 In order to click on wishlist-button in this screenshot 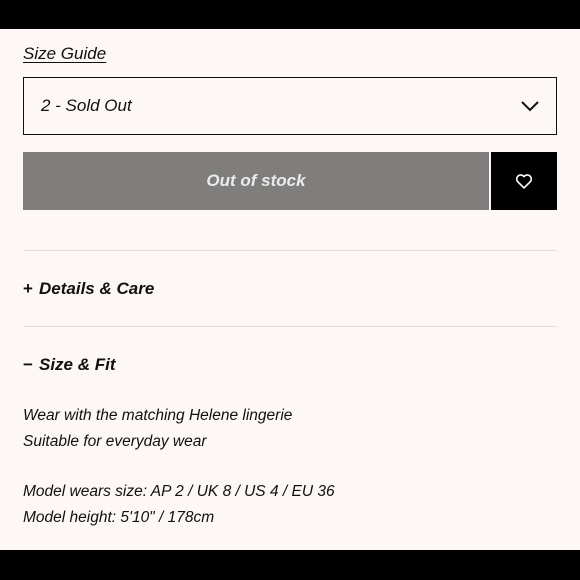, I will do `click(524, 181)`.